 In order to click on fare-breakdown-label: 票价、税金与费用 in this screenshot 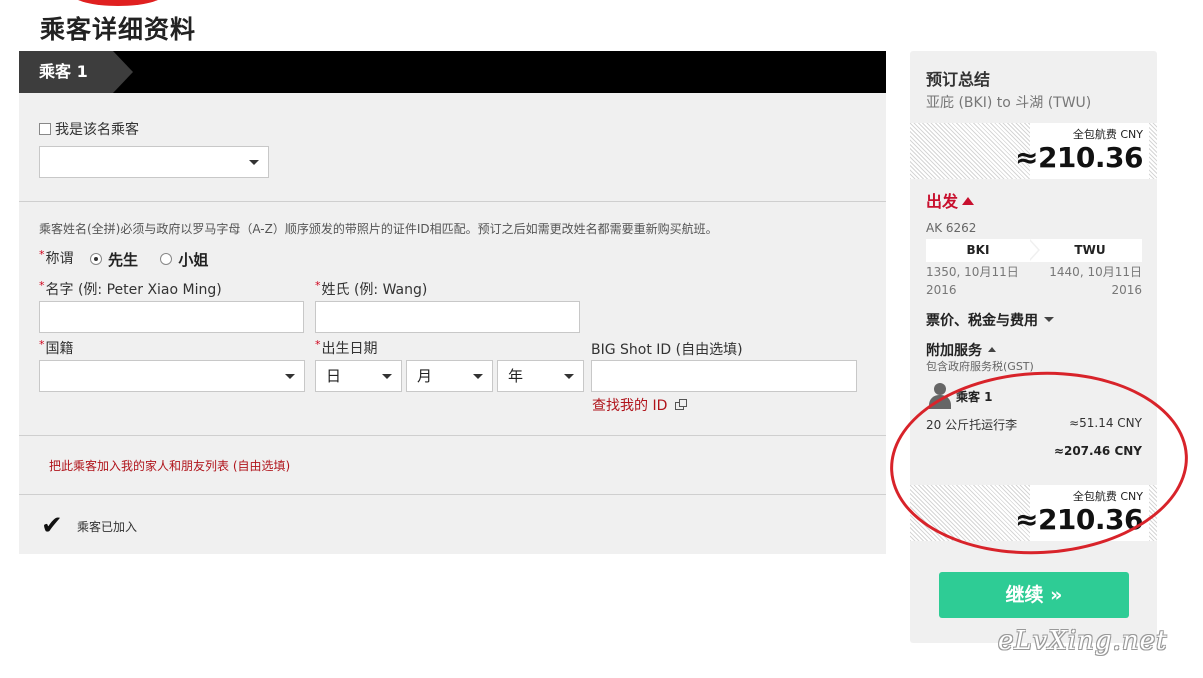, I will do `click(982, 321)`.